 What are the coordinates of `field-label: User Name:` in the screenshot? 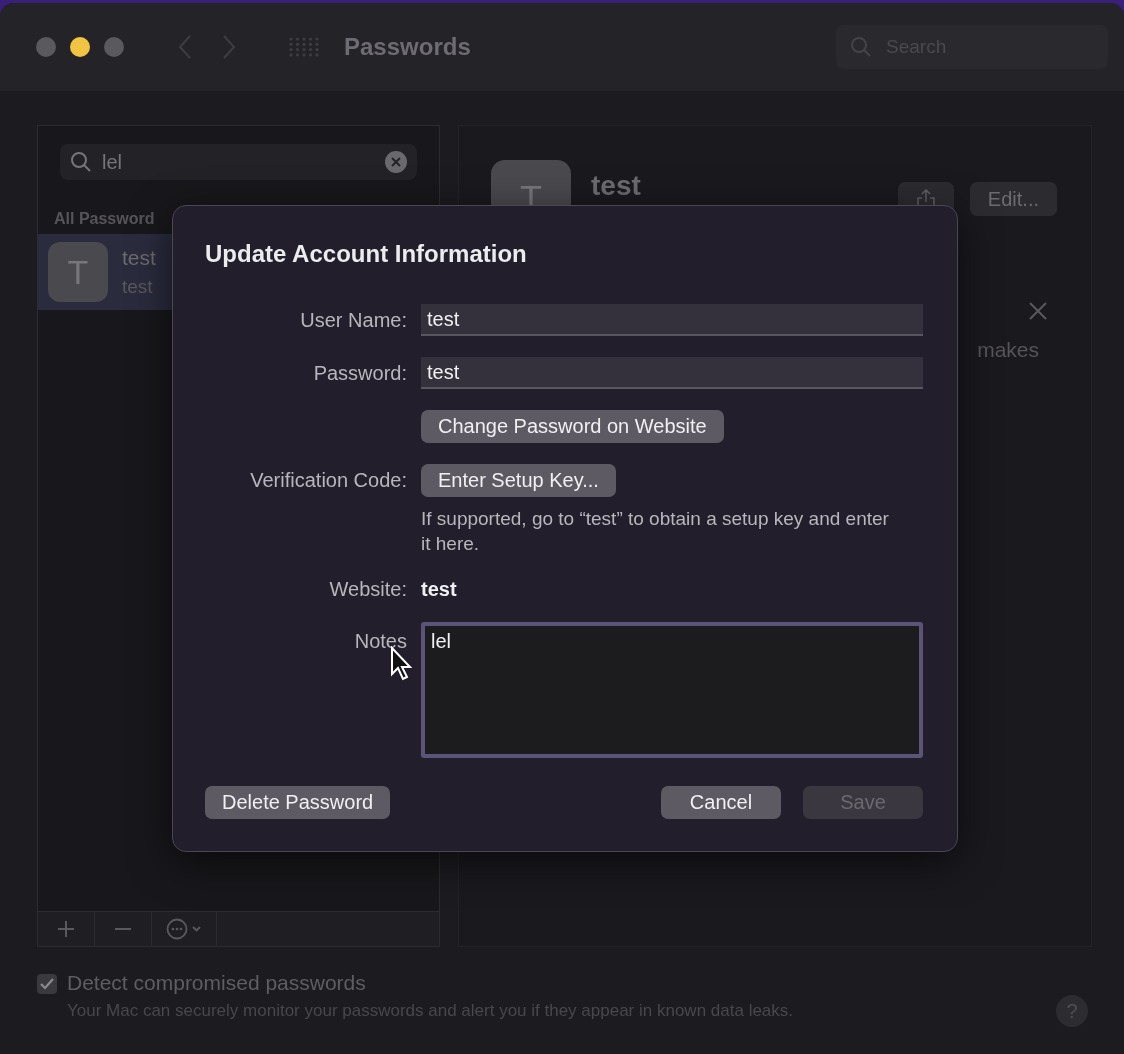 It's located at (353, 320).